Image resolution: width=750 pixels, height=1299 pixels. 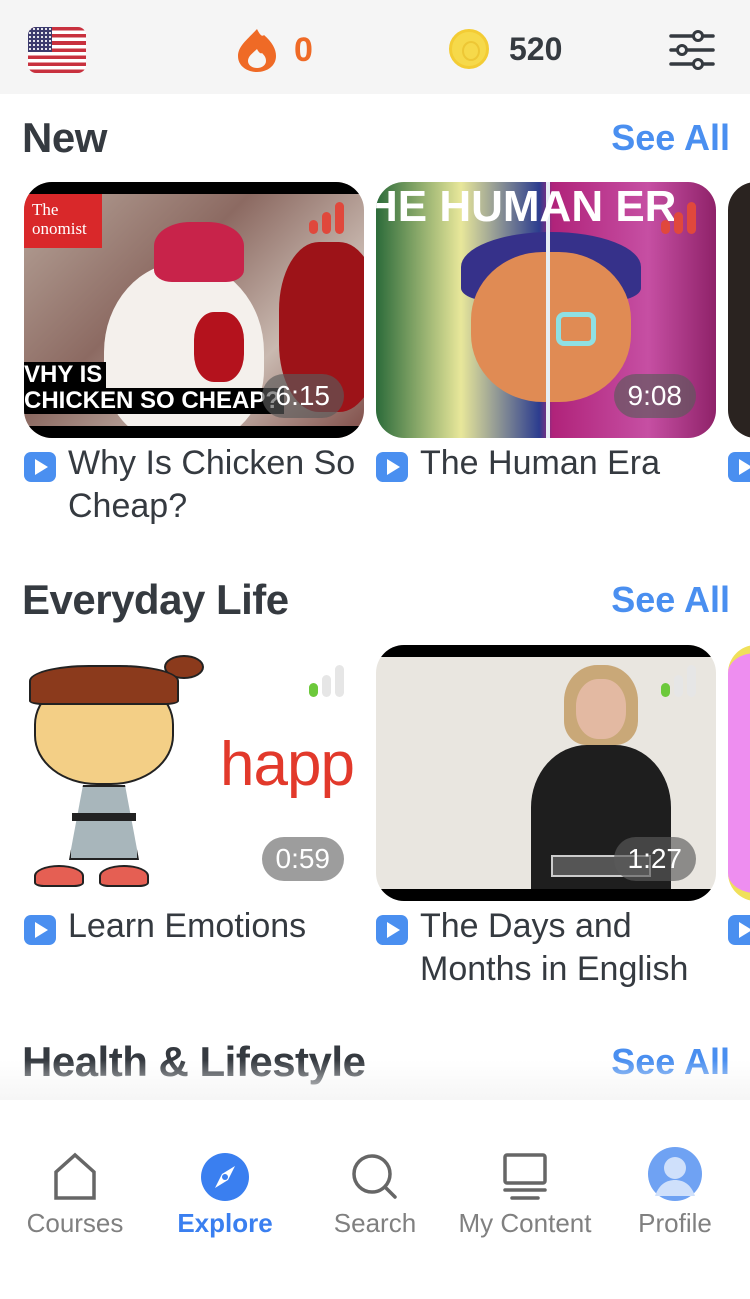 I want to click on tab-search: Search, so click(x=375, y=1195).